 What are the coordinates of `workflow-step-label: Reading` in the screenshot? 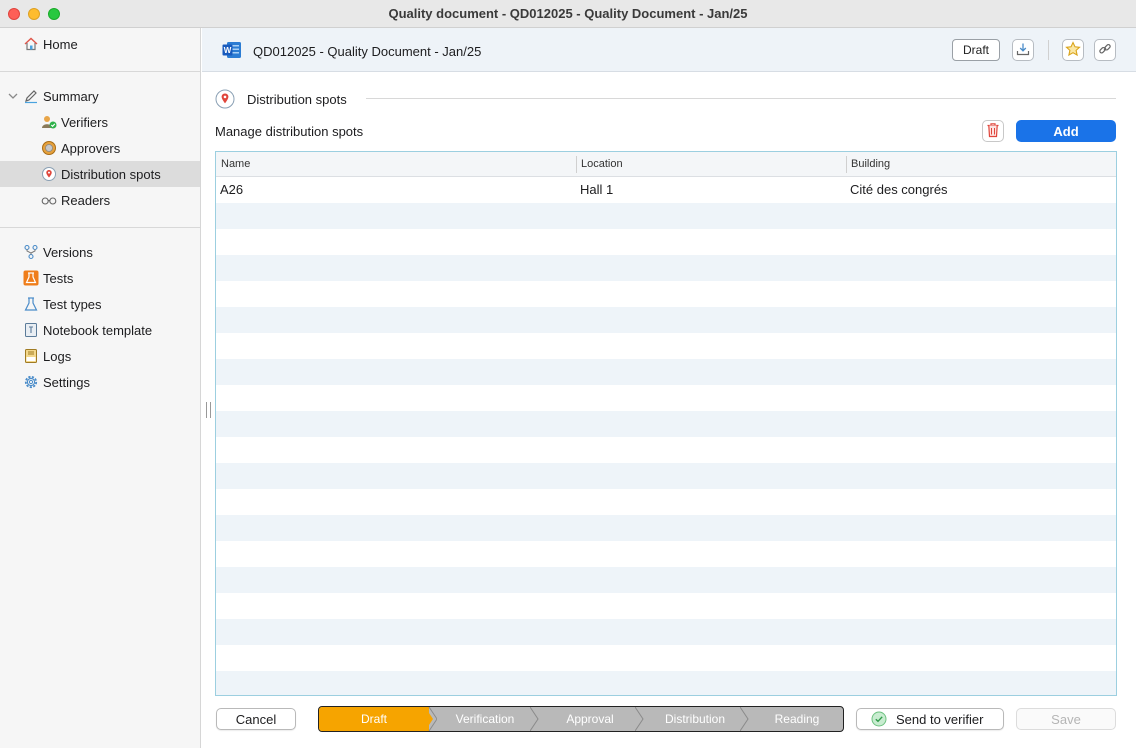 It's located at (797, 719).